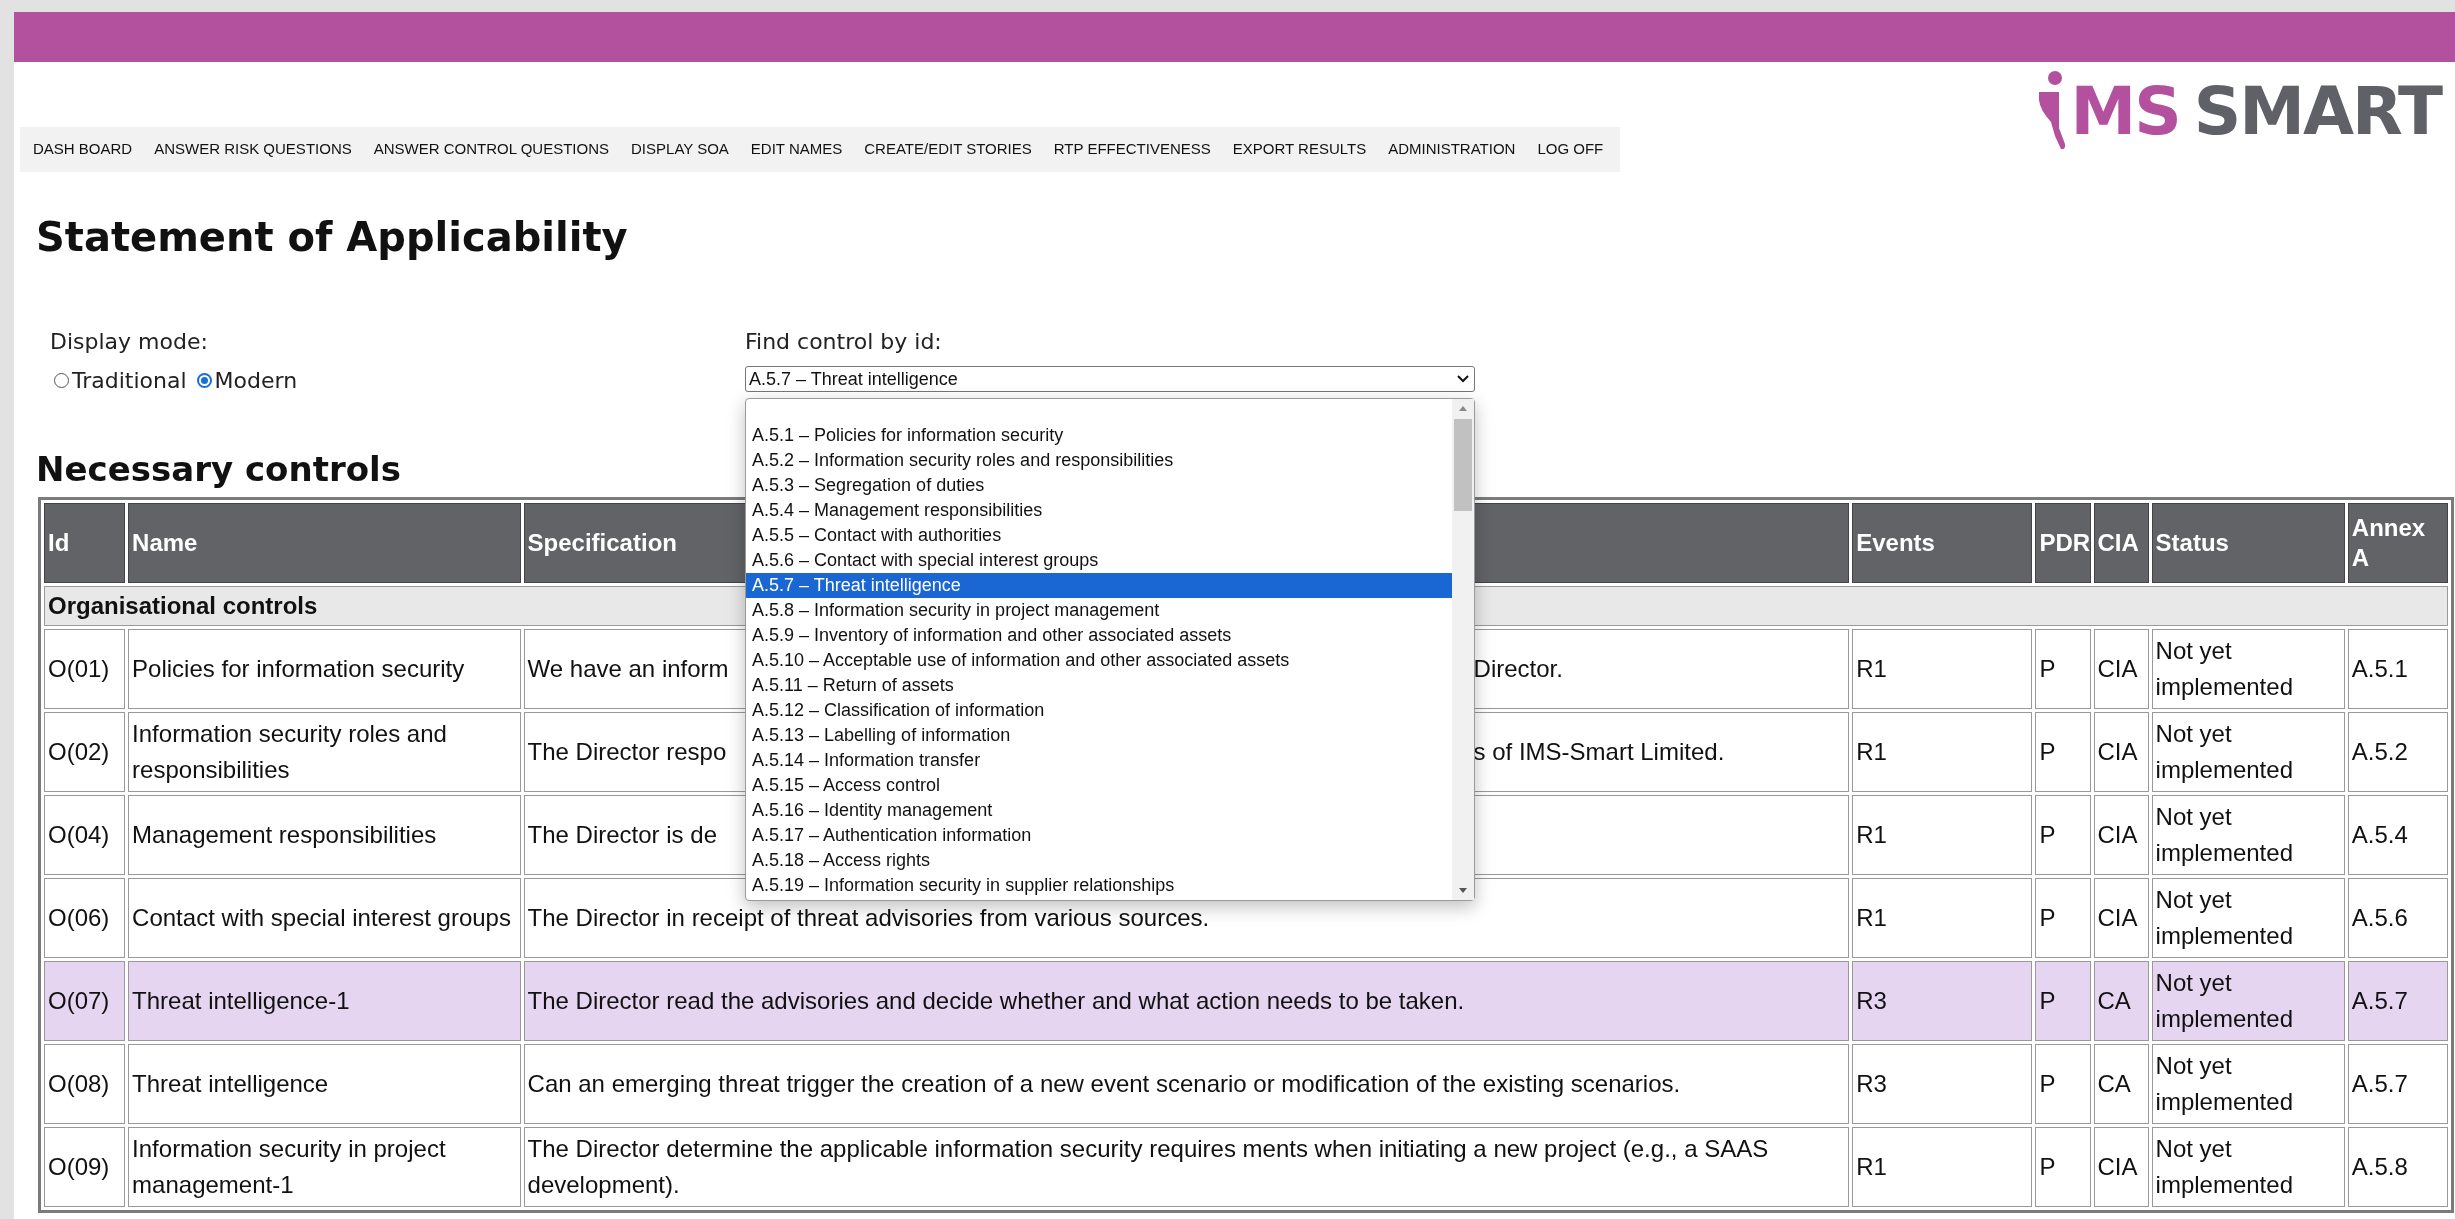 The image size is (2455, 1219). I want to click on dropdown-option: A.5.15 – Access control, so click(1099, 785).